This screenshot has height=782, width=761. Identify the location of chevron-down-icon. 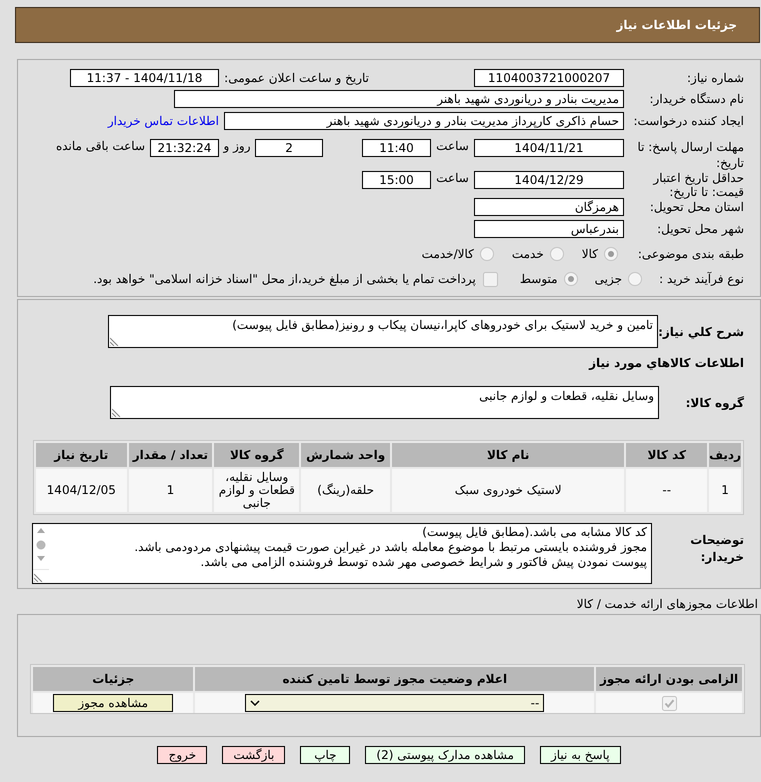
(255, 703).